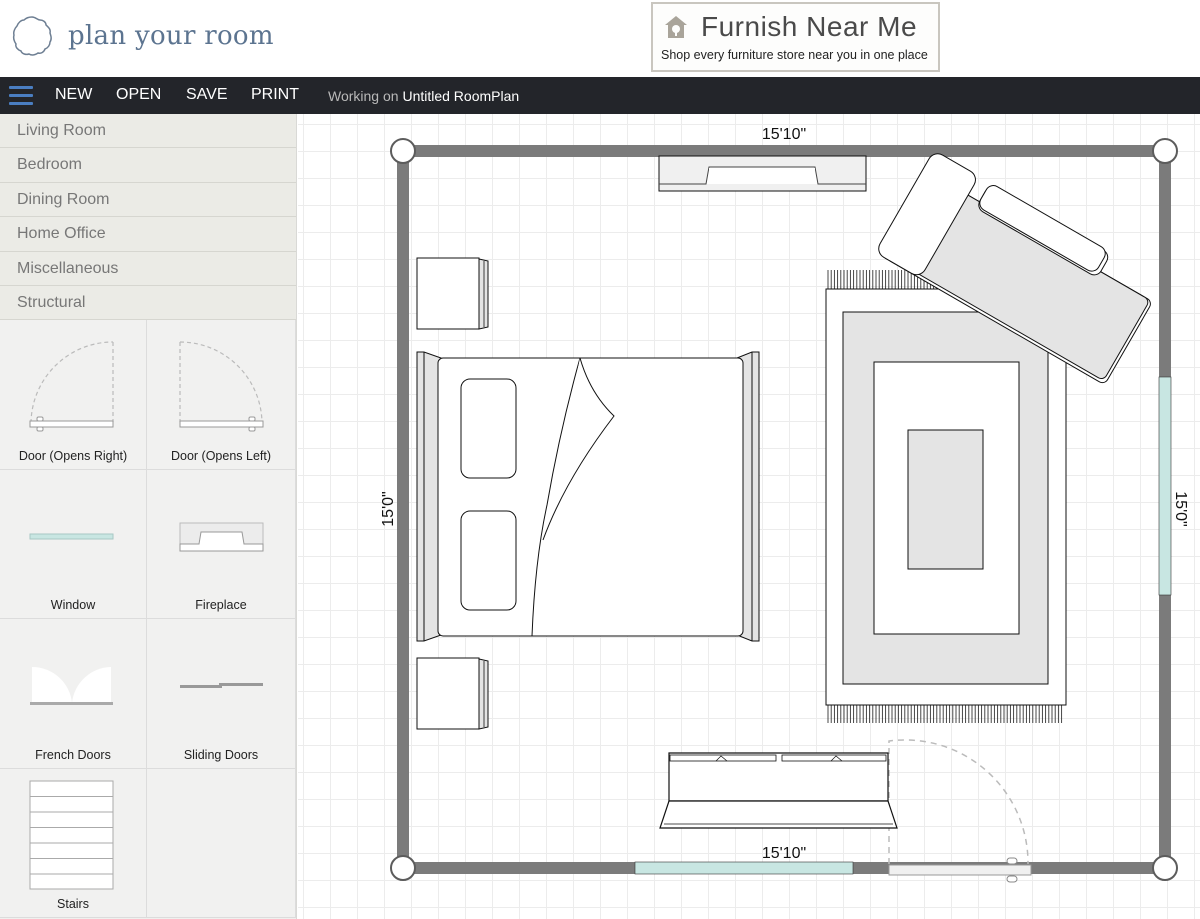  What do you see at coordinates (221, 537) in the screenshot?
I see `fireplace-icon` at bounding box center [221, 537].